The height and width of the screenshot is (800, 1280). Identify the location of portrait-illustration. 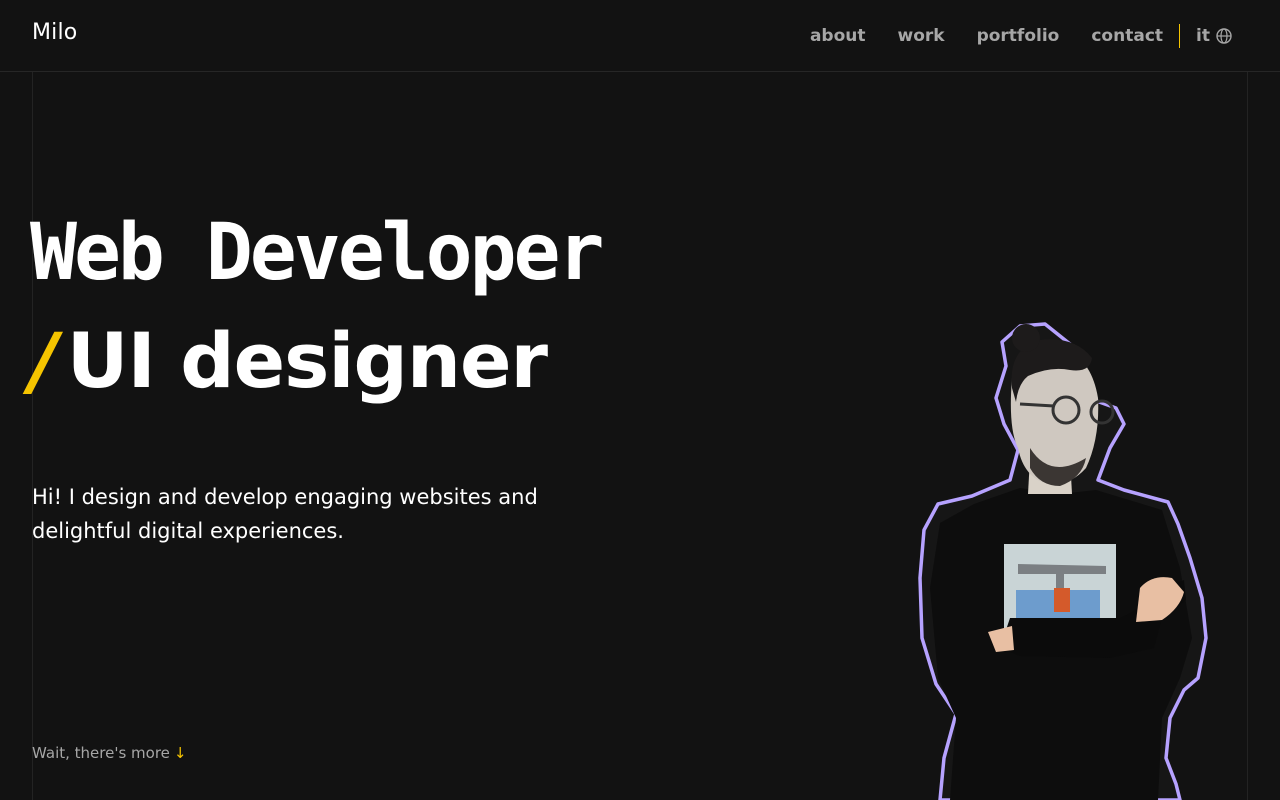
(1063, 561).